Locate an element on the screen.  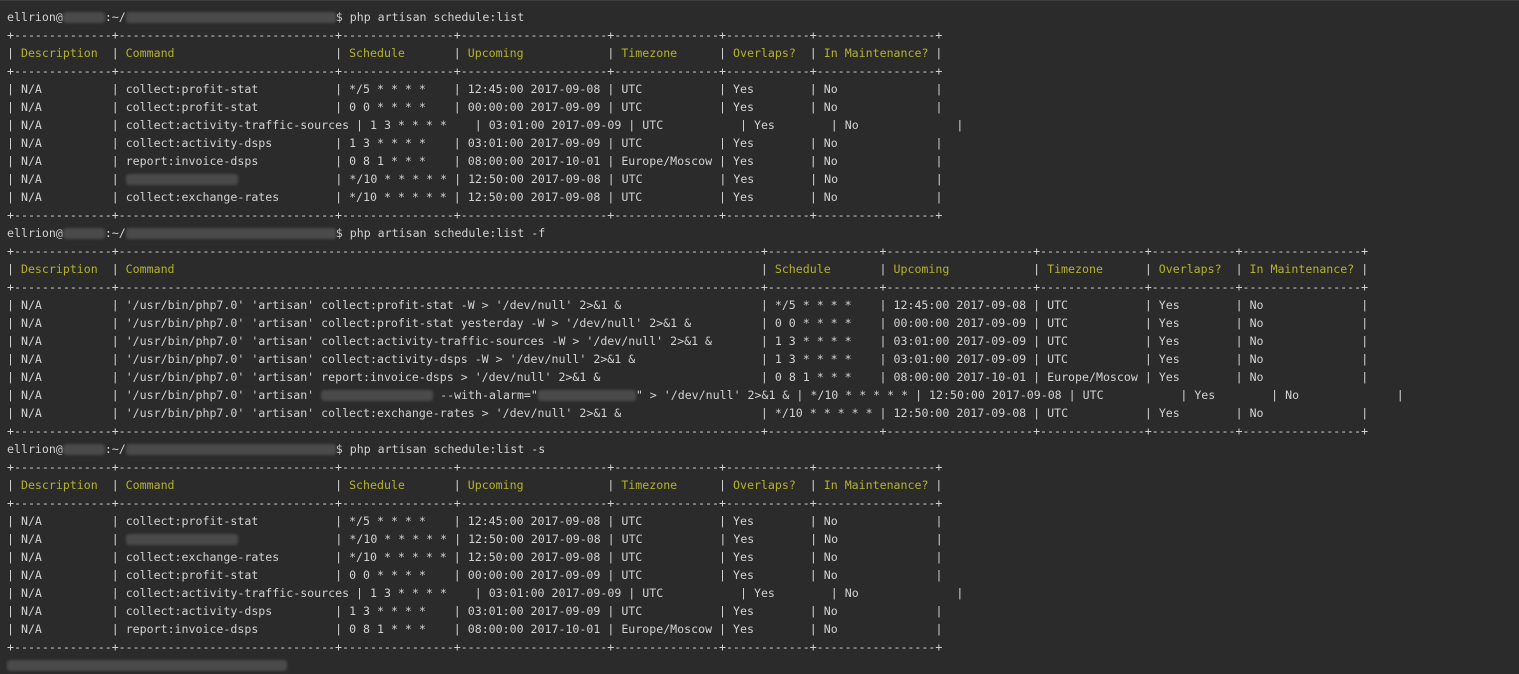
table-cell-schedule: 0 8 1 * * * is located at coordinates (813, 377).